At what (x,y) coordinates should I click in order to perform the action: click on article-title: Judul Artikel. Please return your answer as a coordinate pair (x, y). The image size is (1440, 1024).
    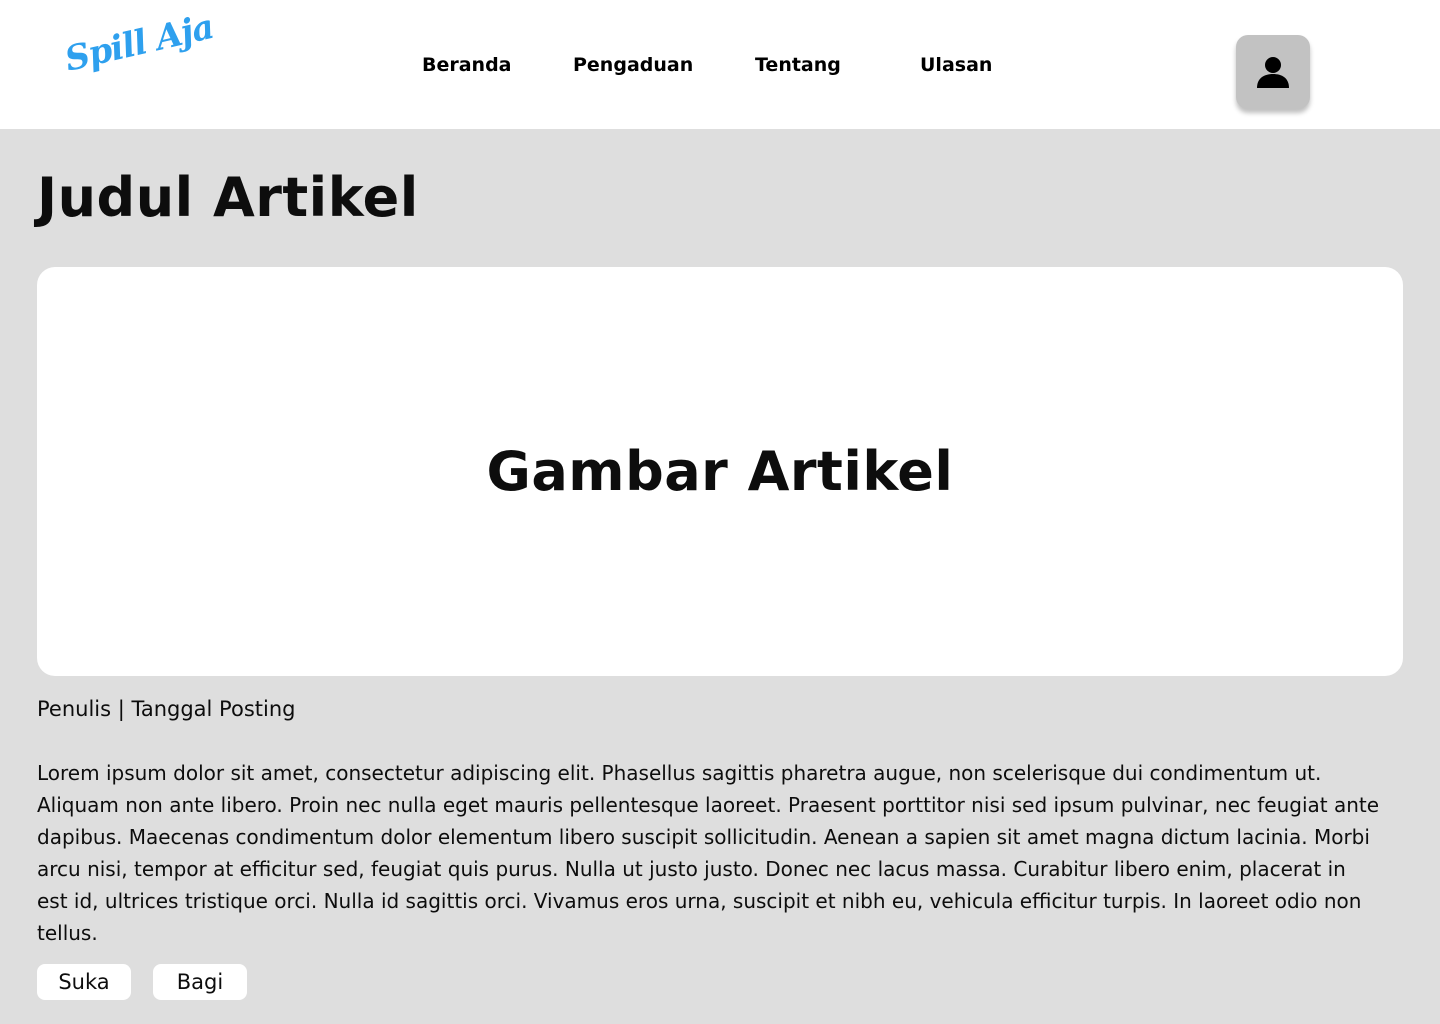
    Looking at the image, I should click on (228, 197).